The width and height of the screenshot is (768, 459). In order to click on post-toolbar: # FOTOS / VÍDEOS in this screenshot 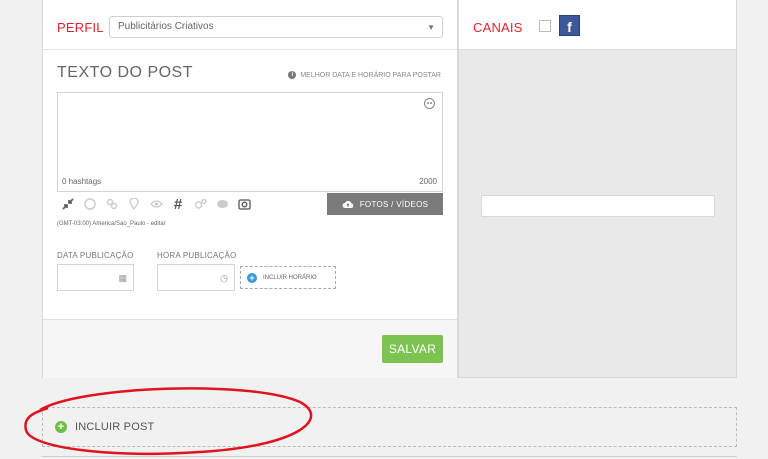, I will do `click(250, 204)`.